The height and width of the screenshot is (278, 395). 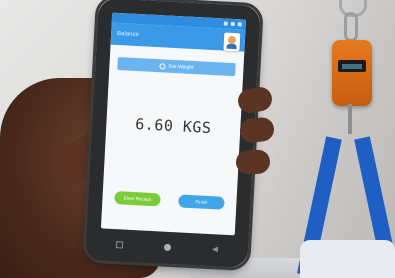 I want to click on scale-lcd, so click(x=352, y=66).